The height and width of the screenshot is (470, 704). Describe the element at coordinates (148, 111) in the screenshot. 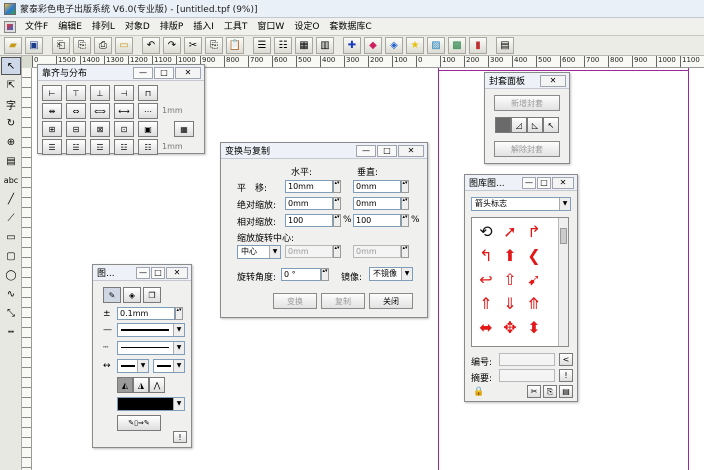

I see `distribute-spacing-icon: ⋯` at that location.